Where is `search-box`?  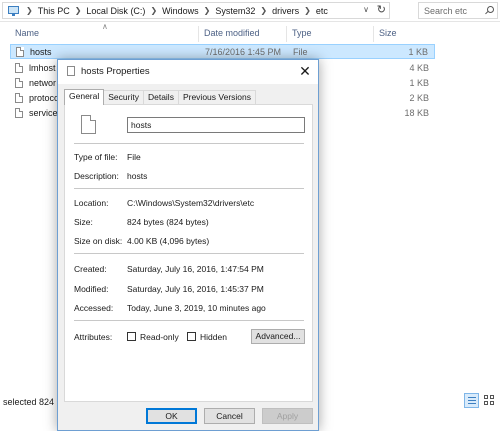
search-box is located at coordinates (458, 10).